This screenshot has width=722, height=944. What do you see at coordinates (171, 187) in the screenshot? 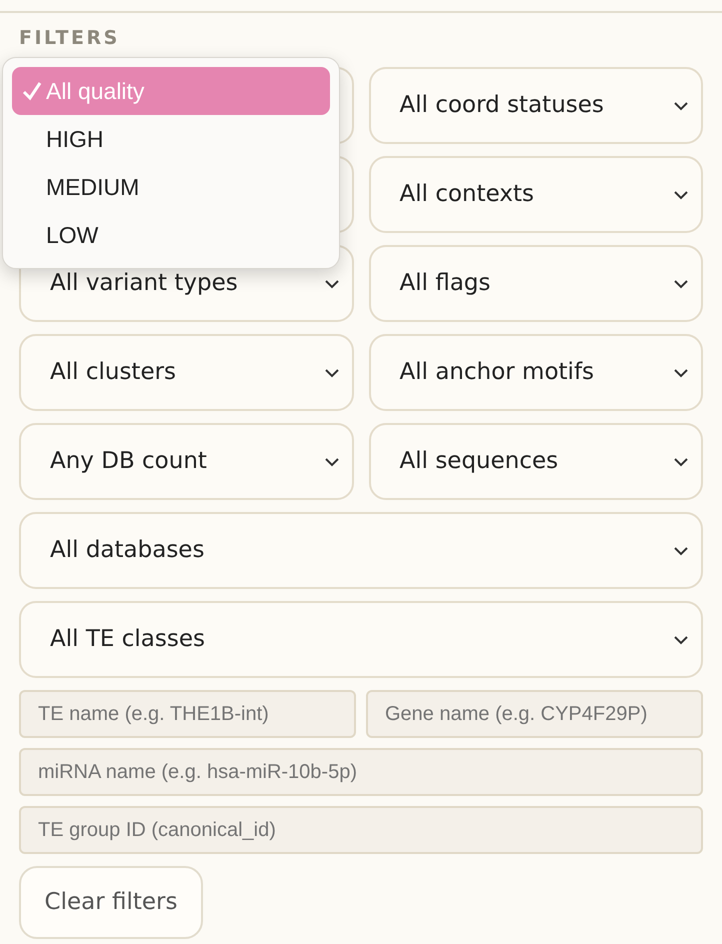
I see `menu-option: MEDIUM` at bounding box center [171, 187].